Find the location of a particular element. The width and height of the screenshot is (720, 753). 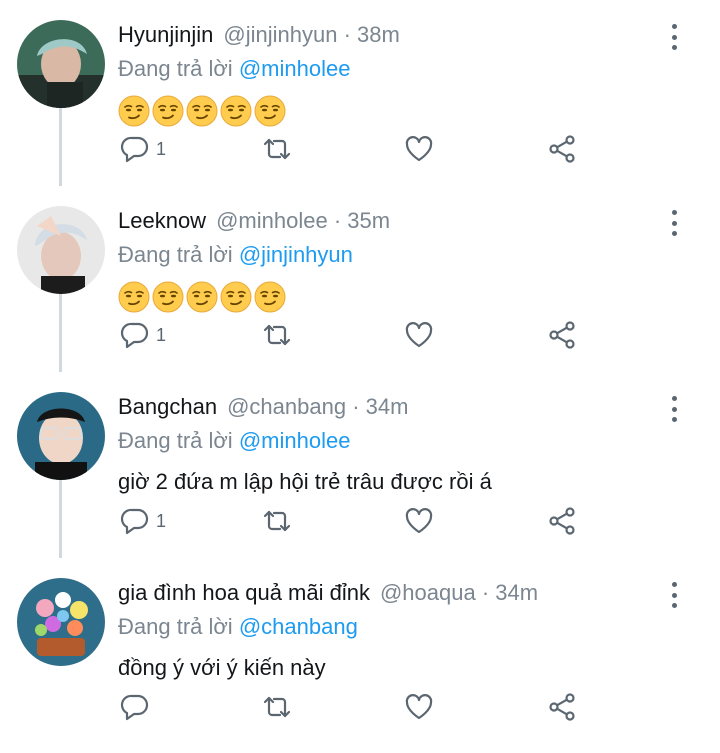

tweet-header: gia đình hoa quả mãi đỉnk @hoaqua · 34m is located at coordinates (328, 593).